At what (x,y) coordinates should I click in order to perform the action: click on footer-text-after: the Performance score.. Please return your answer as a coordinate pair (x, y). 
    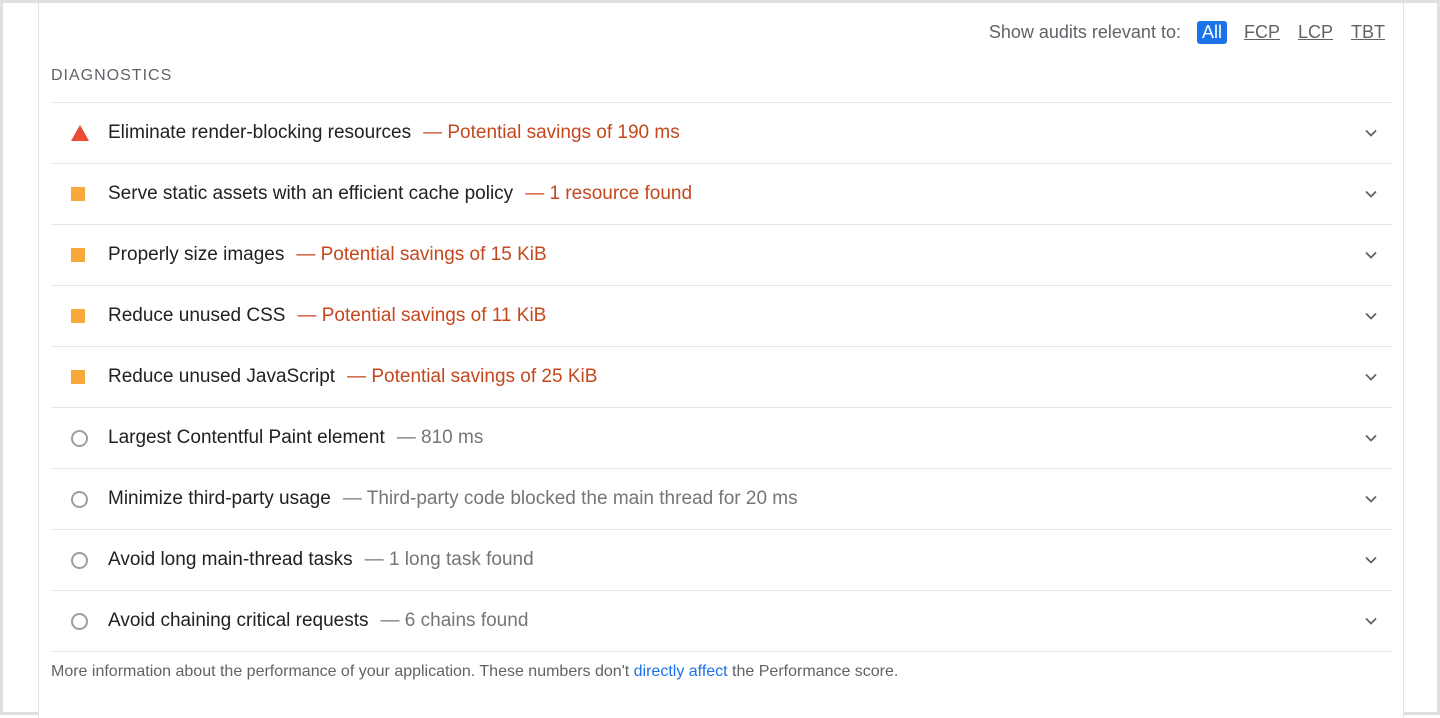
    Looking at the image, I should click on (813, 671).